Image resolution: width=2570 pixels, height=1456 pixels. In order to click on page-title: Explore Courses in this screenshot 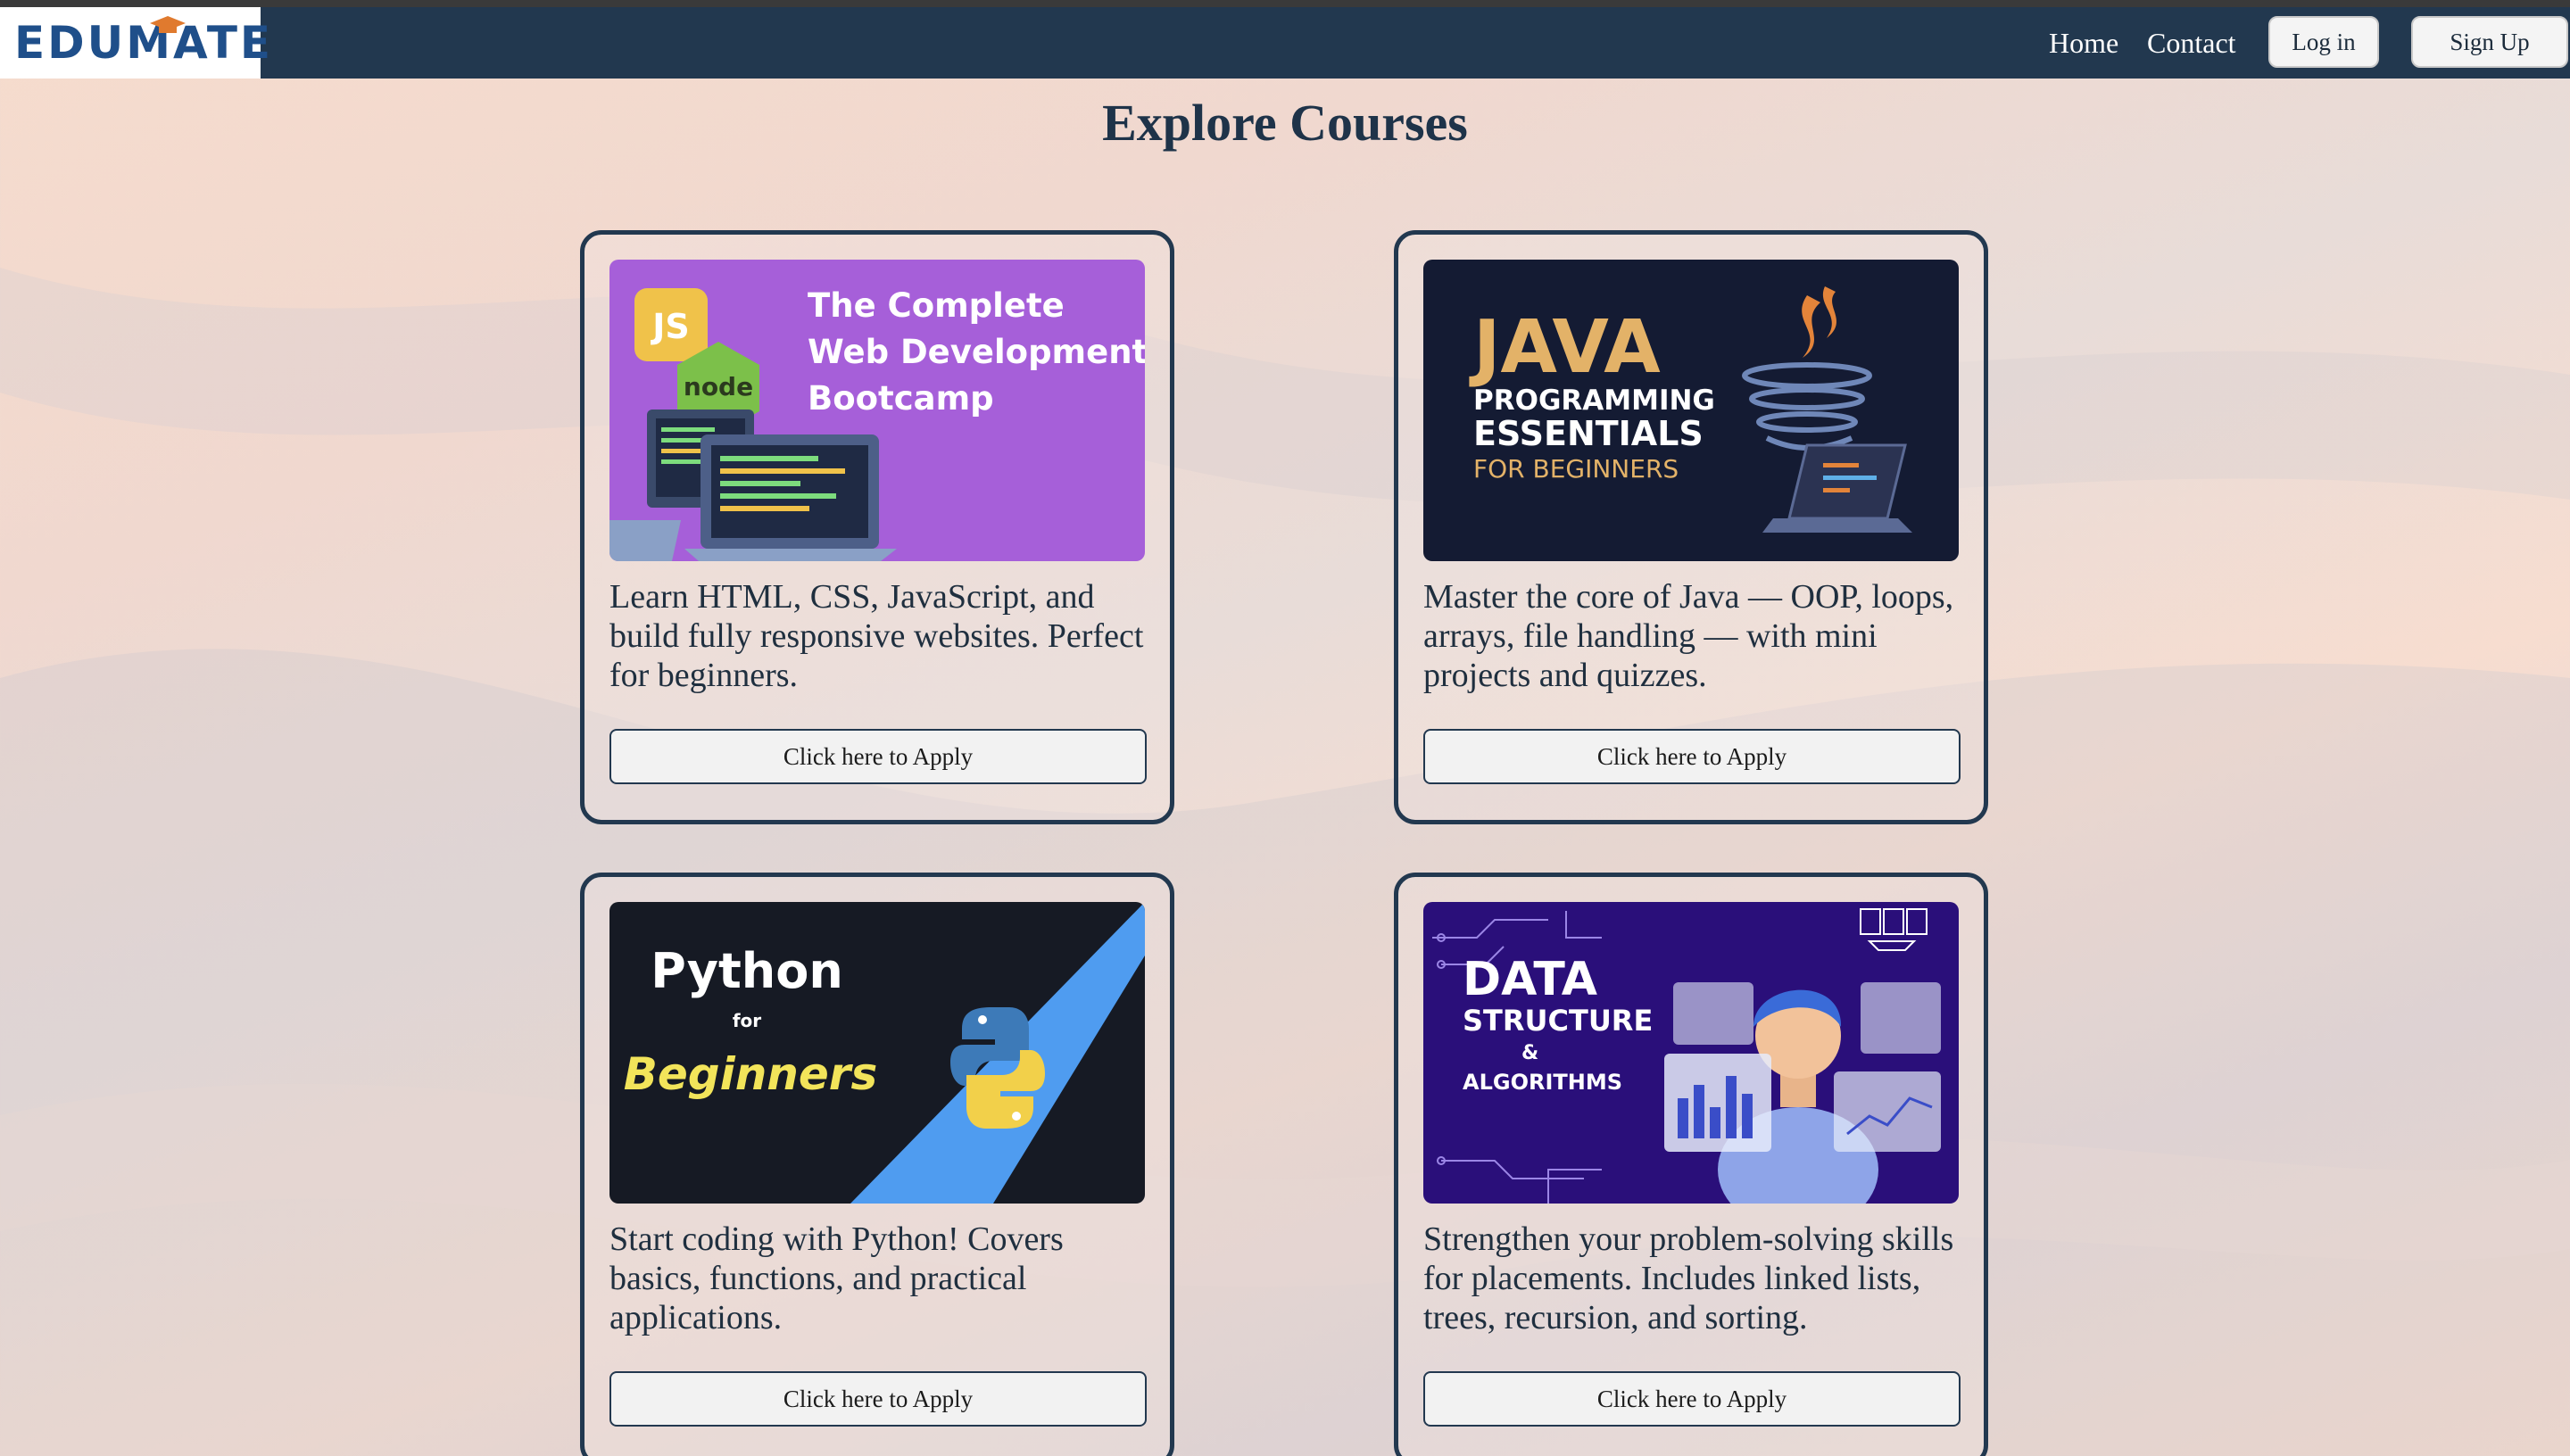, I will do `click(1285, 123)`.